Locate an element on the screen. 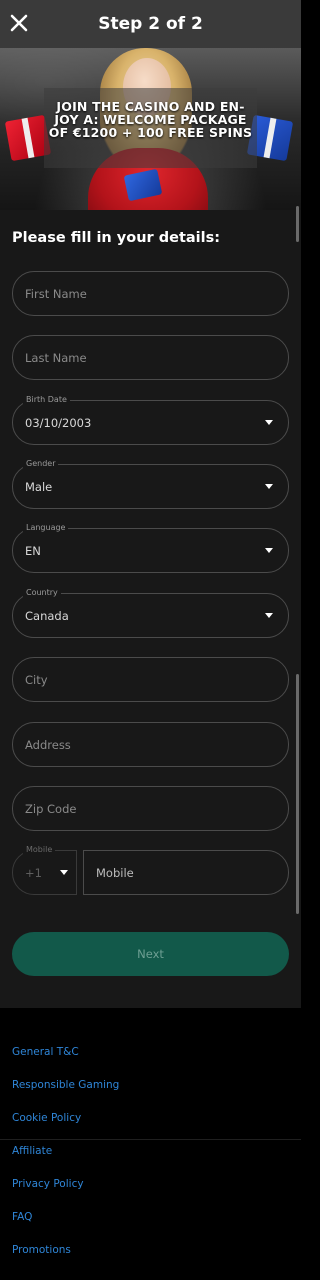 The image size is (320, 1280). country-code-value: +1 is located at coordinates (33, 873).